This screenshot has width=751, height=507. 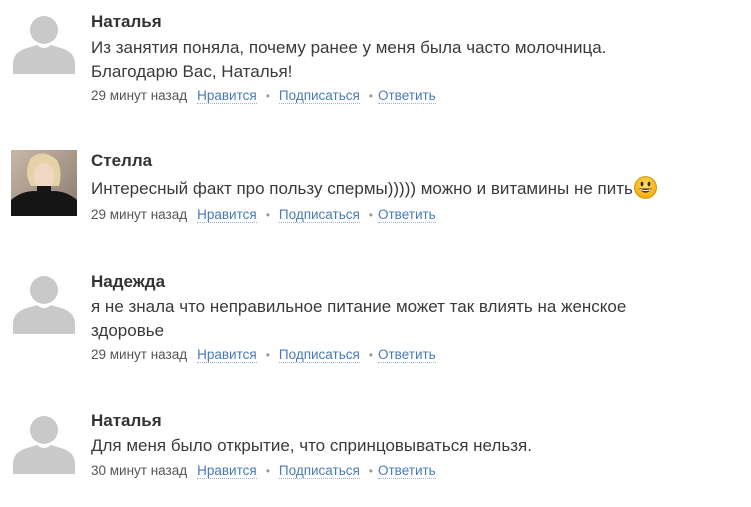 I want to click on user-photo-avatar, so click(x=44, y=183).